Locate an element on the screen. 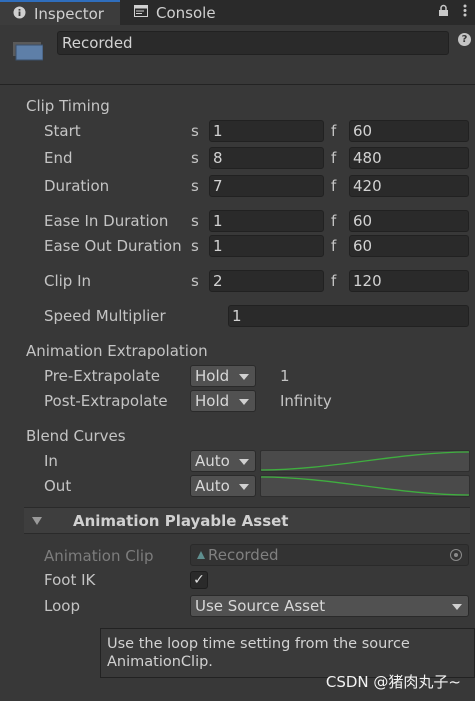  info-icon is located at coordinates (19, 14).